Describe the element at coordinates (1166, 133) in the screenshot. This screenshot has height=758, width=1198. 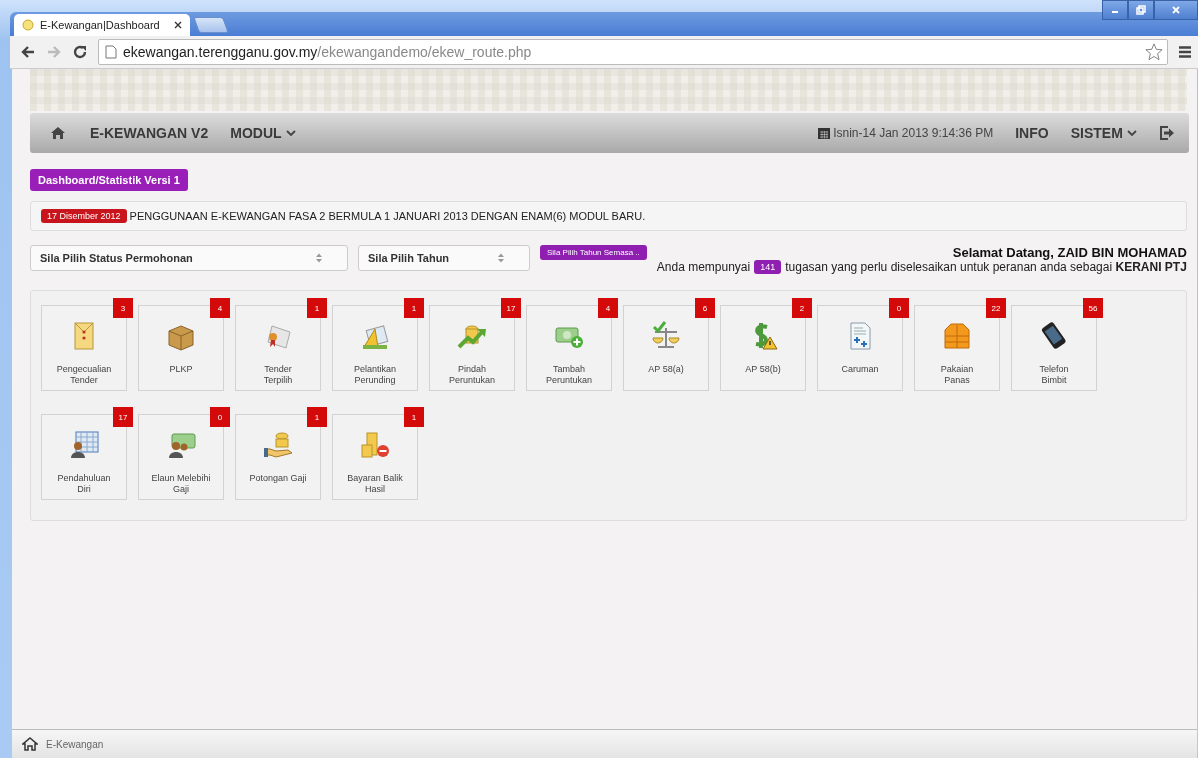
I see `logout-icon` at that location.